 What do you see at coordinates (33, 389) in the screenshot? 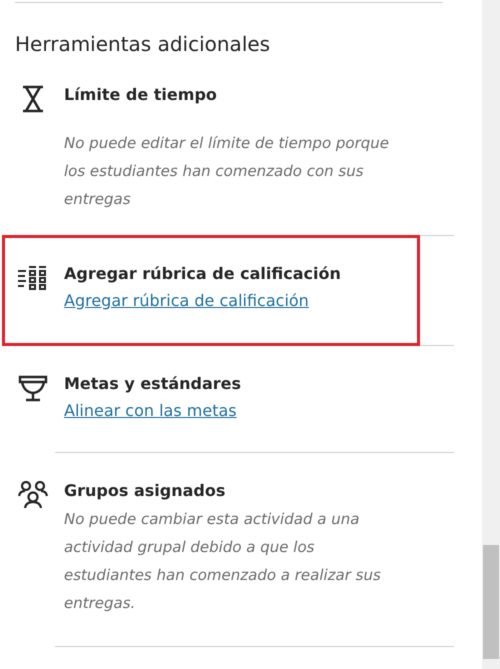
I see `trophy-icon` at bounding box center [33, 389].